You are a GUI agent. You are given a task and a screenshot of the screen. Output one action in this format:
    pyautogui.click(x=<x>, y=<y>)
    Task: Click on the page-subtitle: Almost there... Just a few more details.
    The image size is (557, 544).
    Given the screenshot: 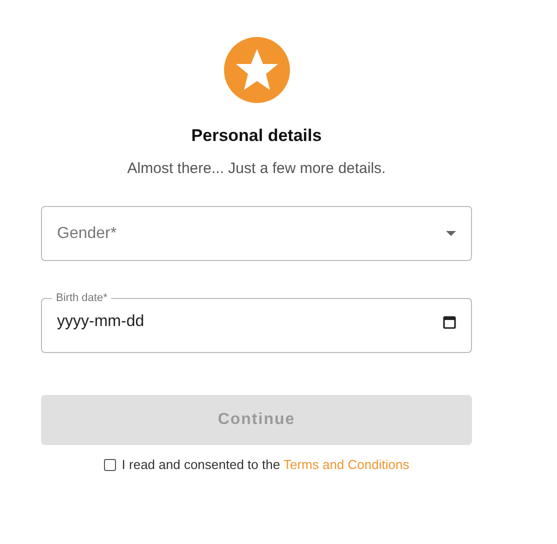 What is the action you would take?
    pyautogui.click(x=256, y=168)
    